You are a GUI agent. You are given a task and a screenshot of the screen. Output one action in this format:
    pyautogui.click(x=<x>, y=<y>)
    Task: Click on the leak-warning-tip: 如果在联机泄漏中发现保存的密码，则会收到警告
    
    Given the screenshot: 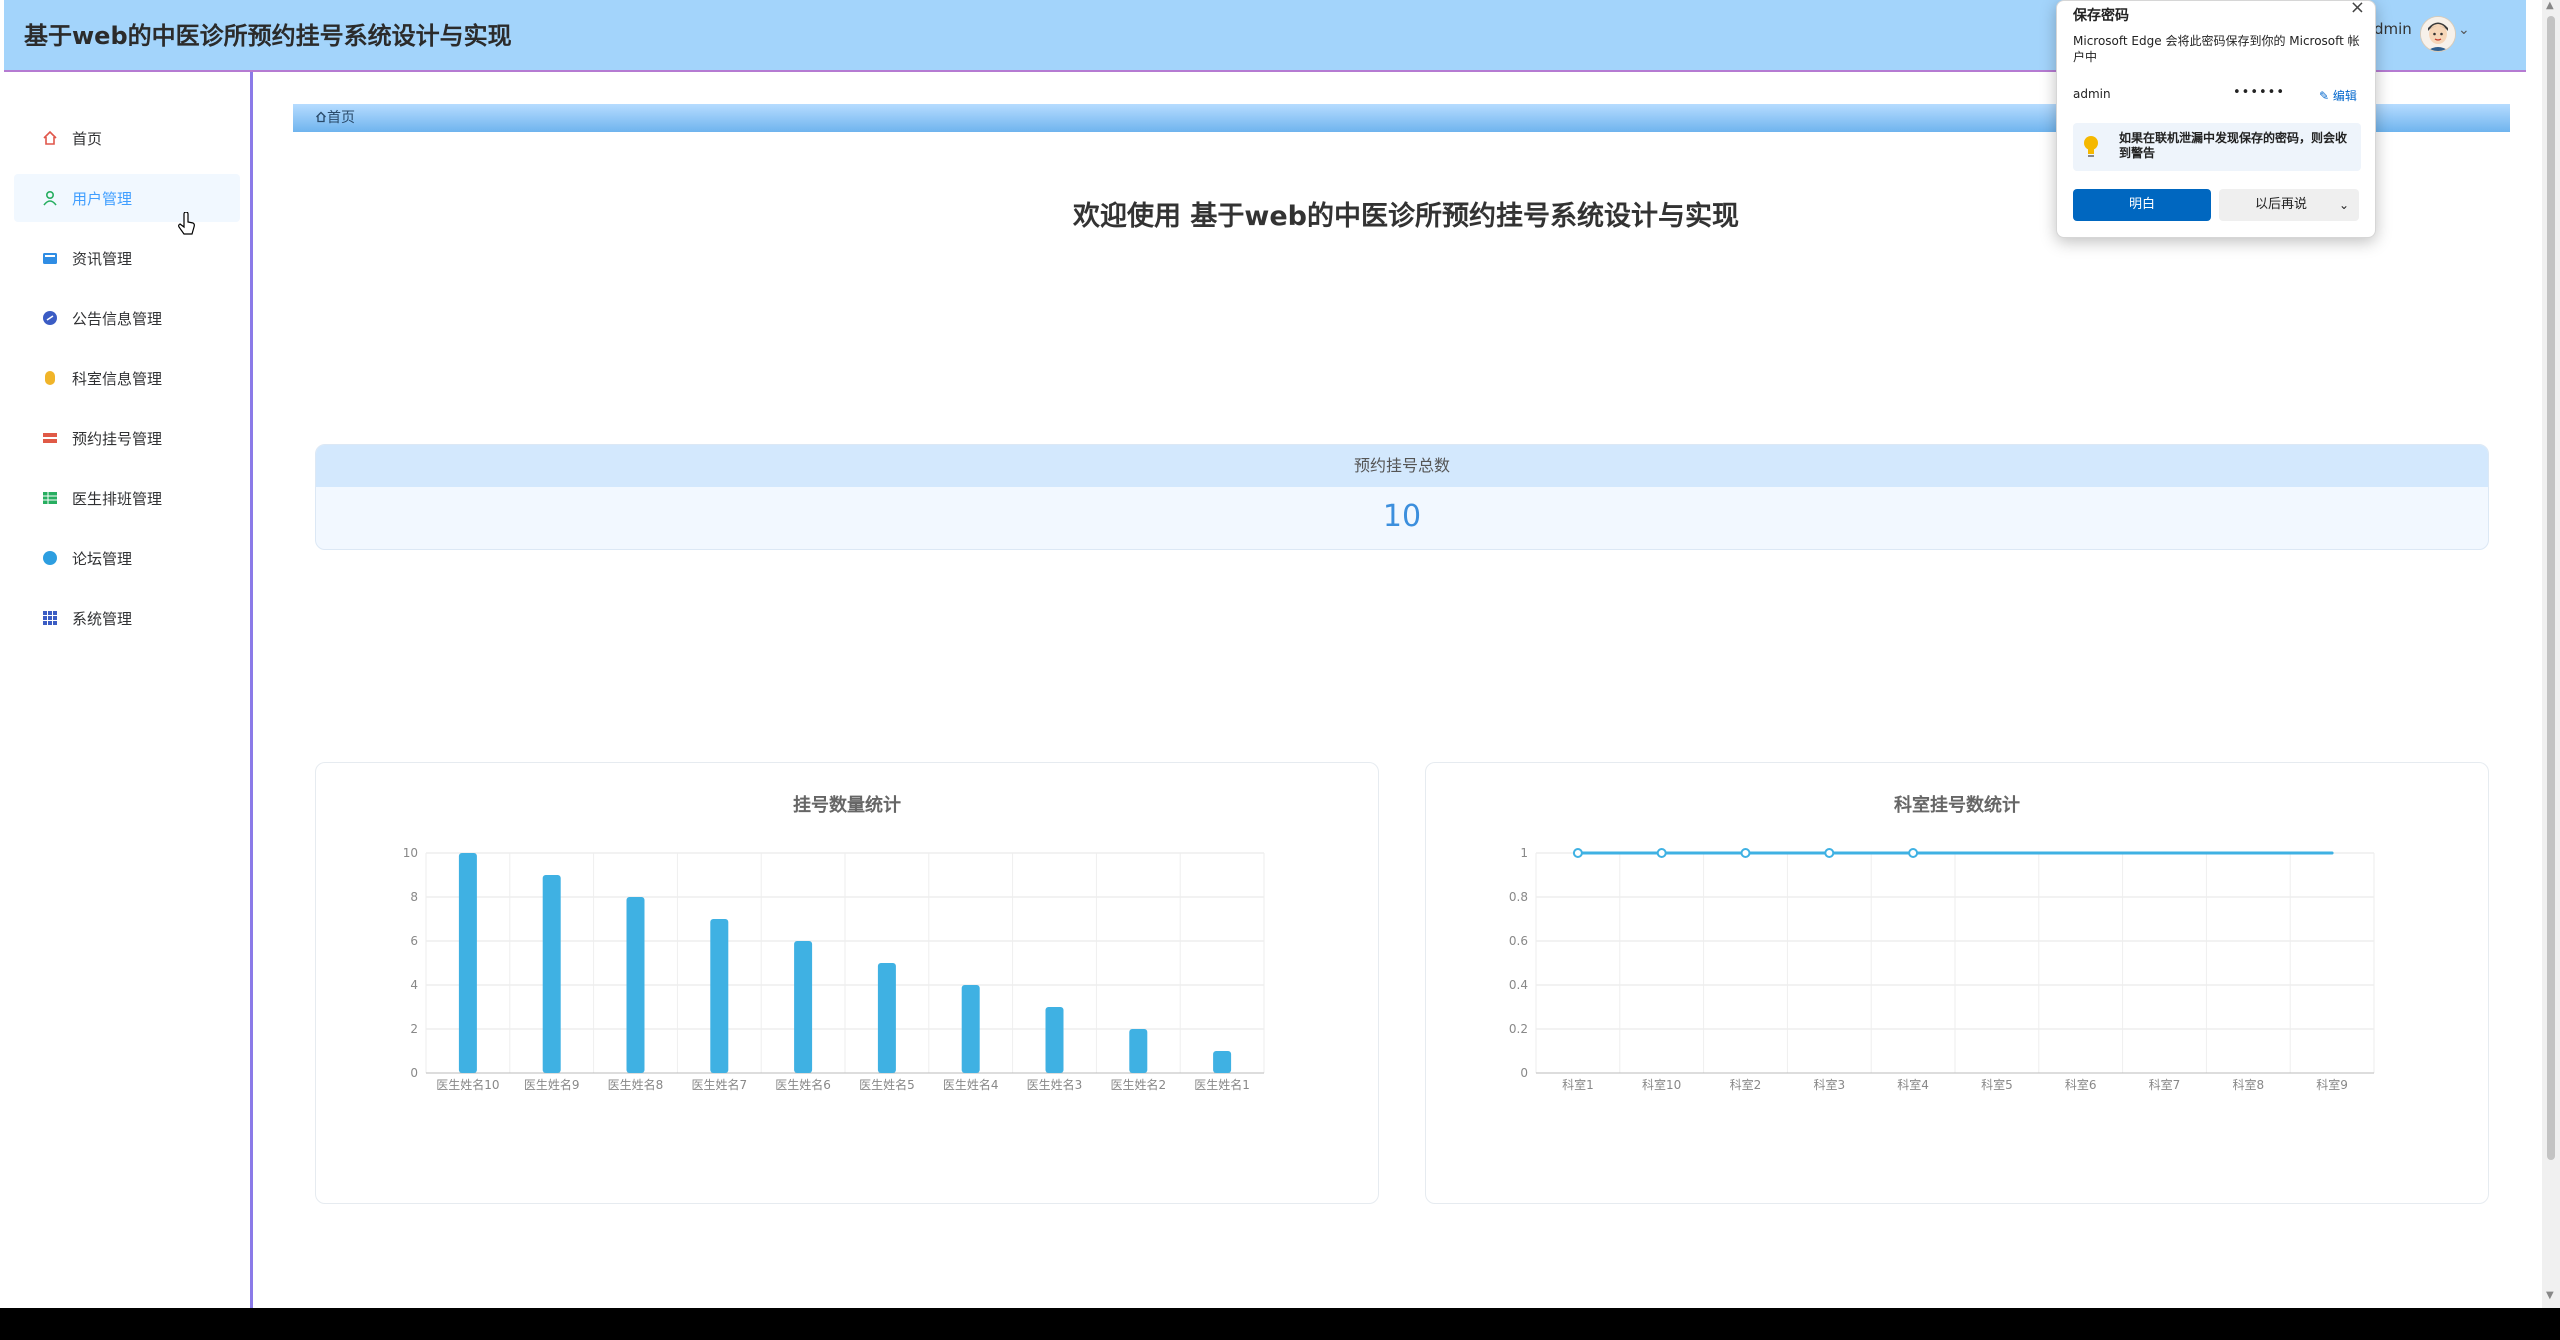 What is the action you would take?
    pyautogui.click(x=2217, y=147)
    